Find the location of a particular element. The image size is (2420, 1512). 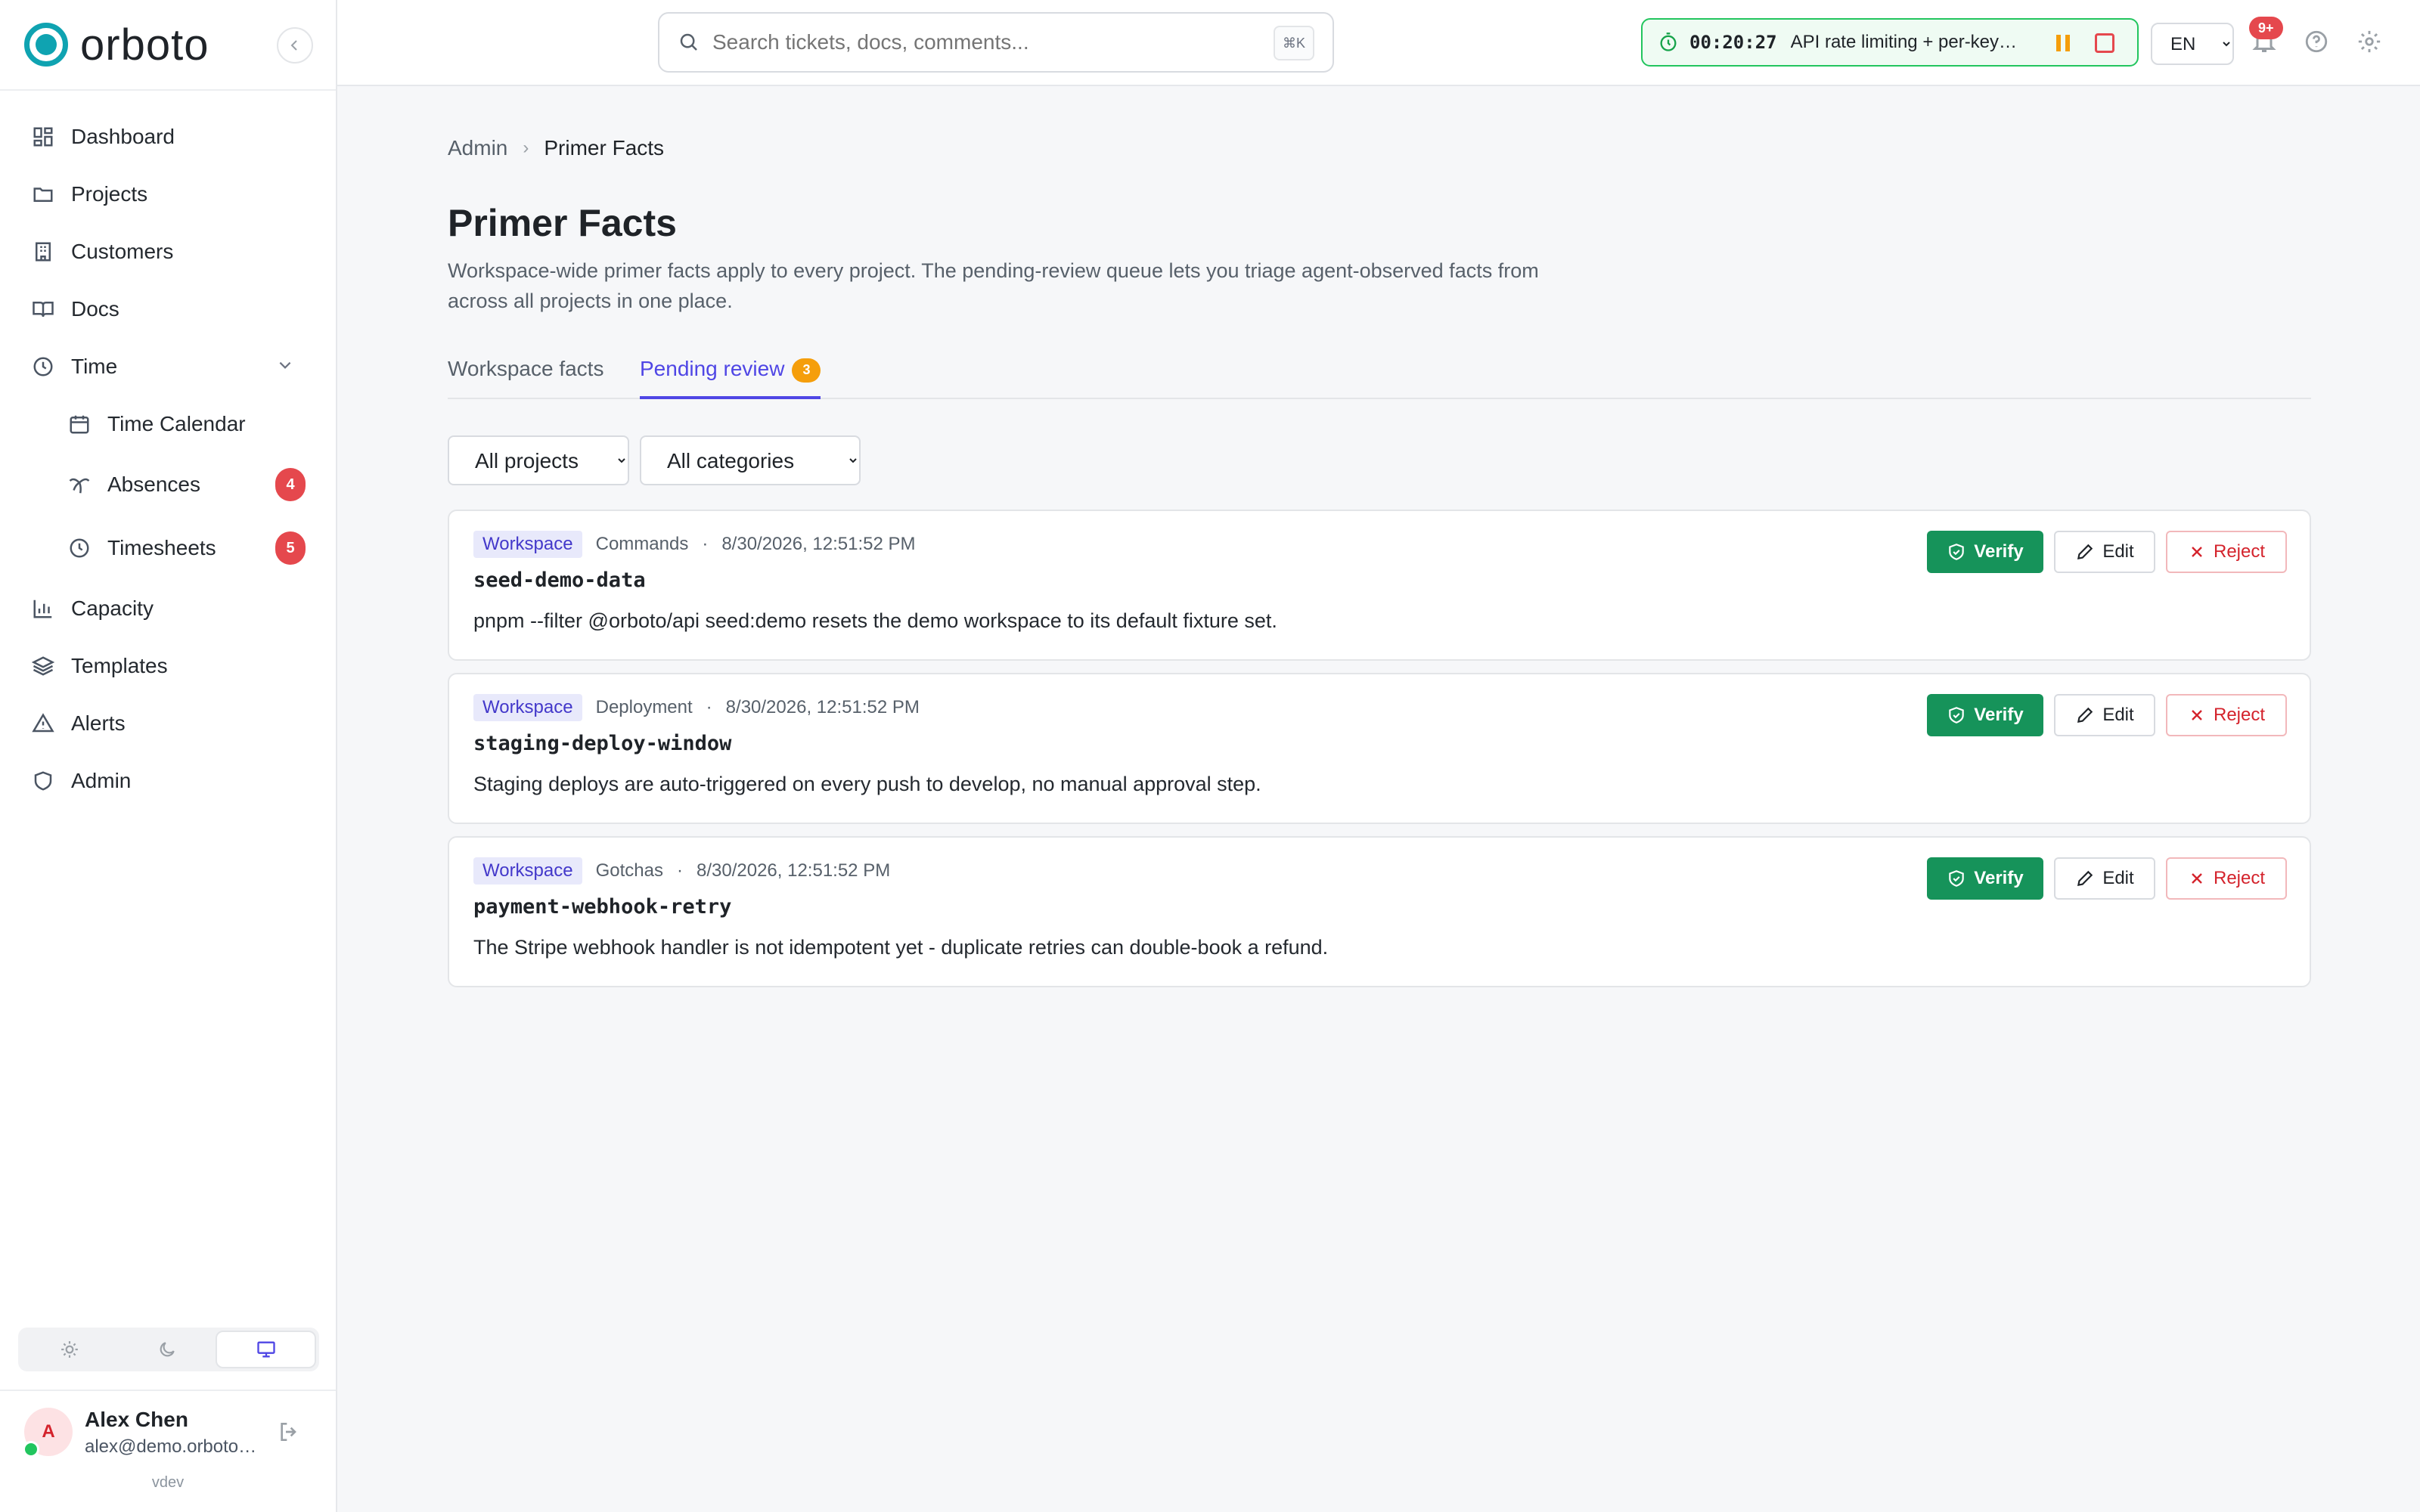

sidebar-item-timesheets: Timesheets 5 is located at coordinates (186, 548).